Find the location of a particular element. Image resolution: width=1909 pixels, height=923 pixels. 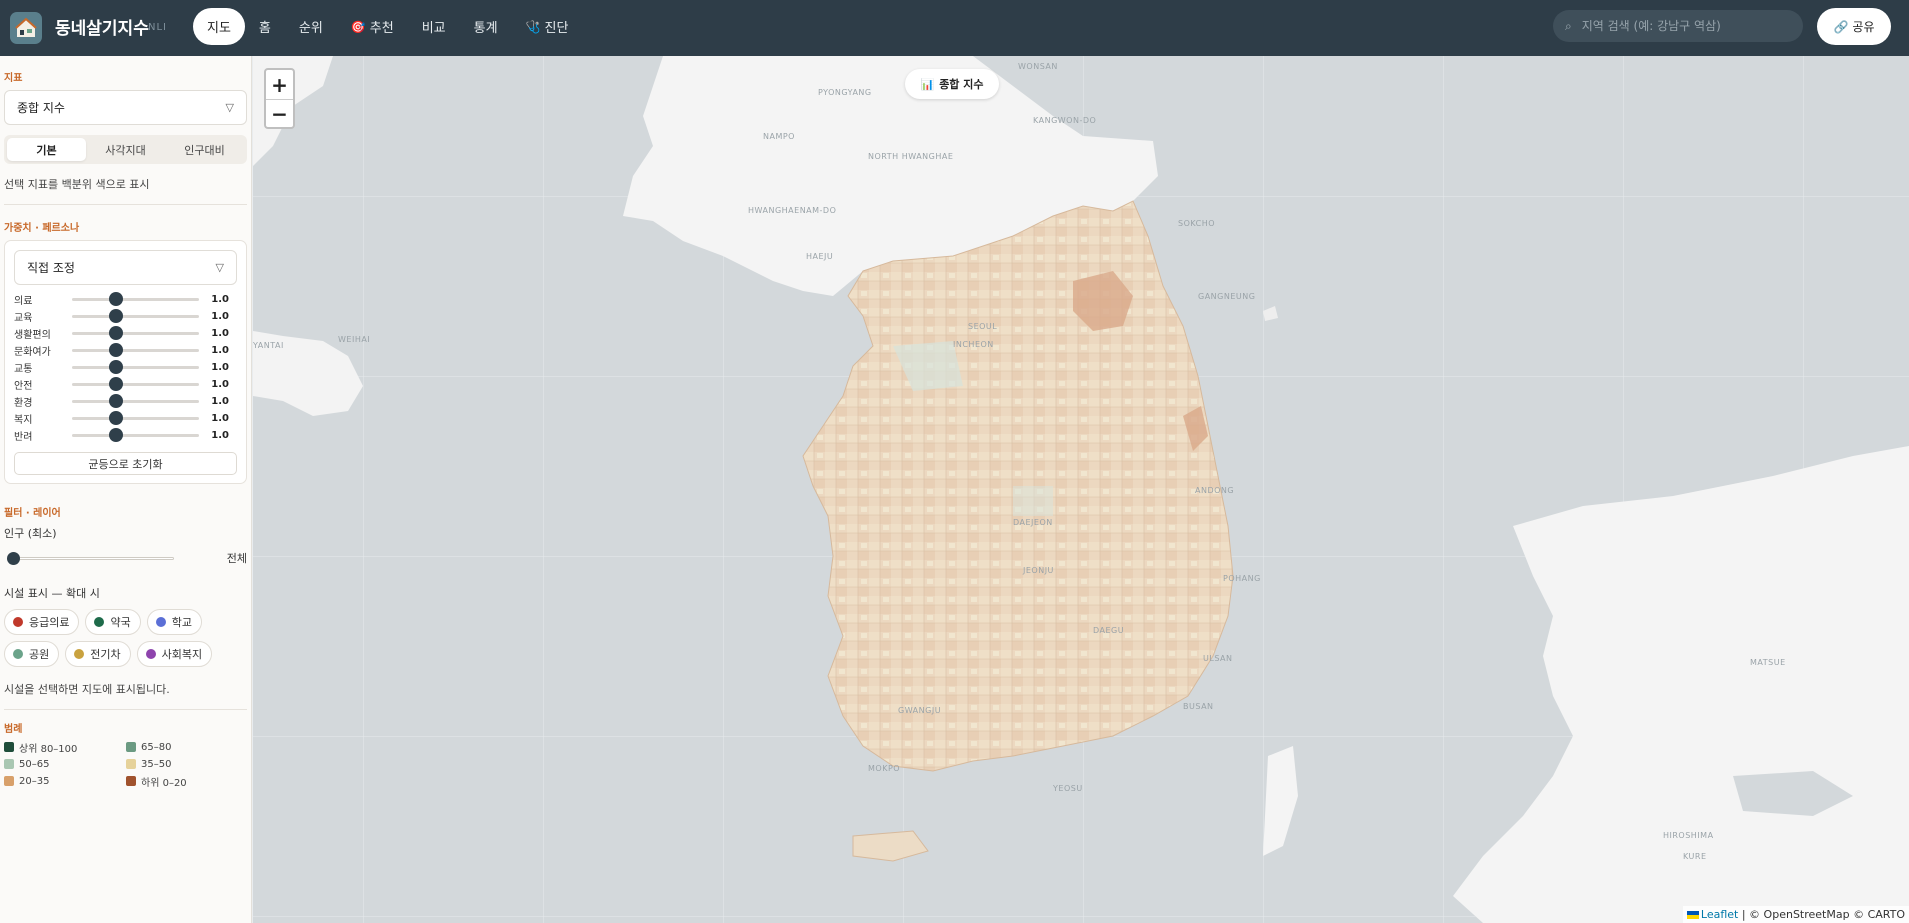

current-metric-pill: 📊 종합 지수 is located at coordinates (952, 84).